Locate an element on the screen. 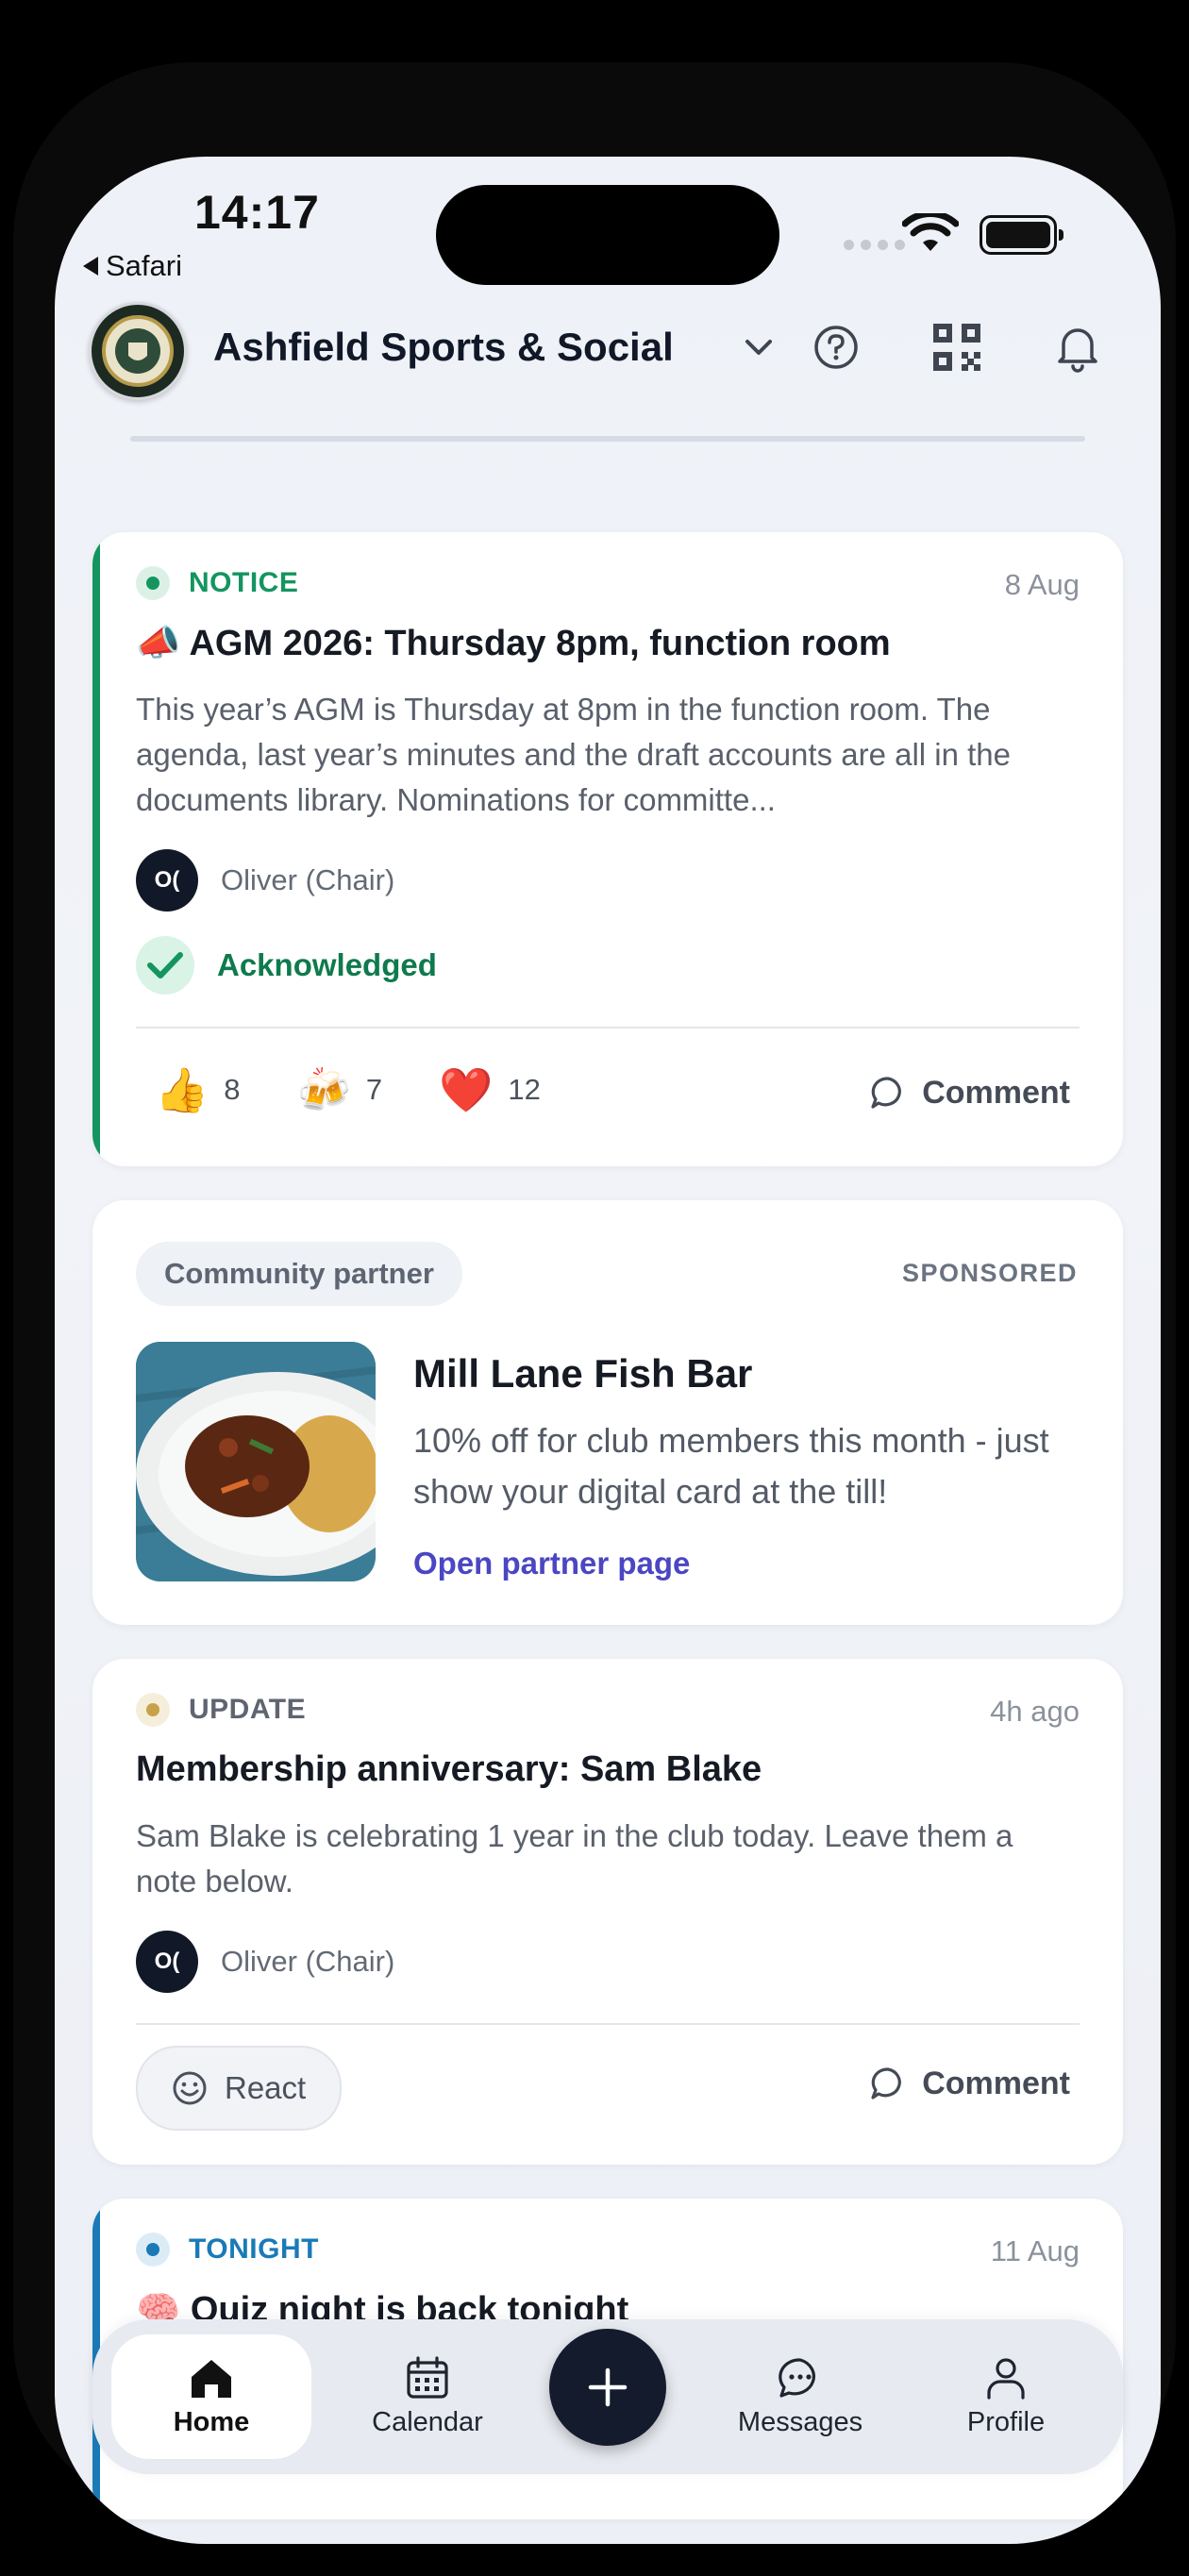  tab-profile: Profile is located at coordinates (1005, 2396).